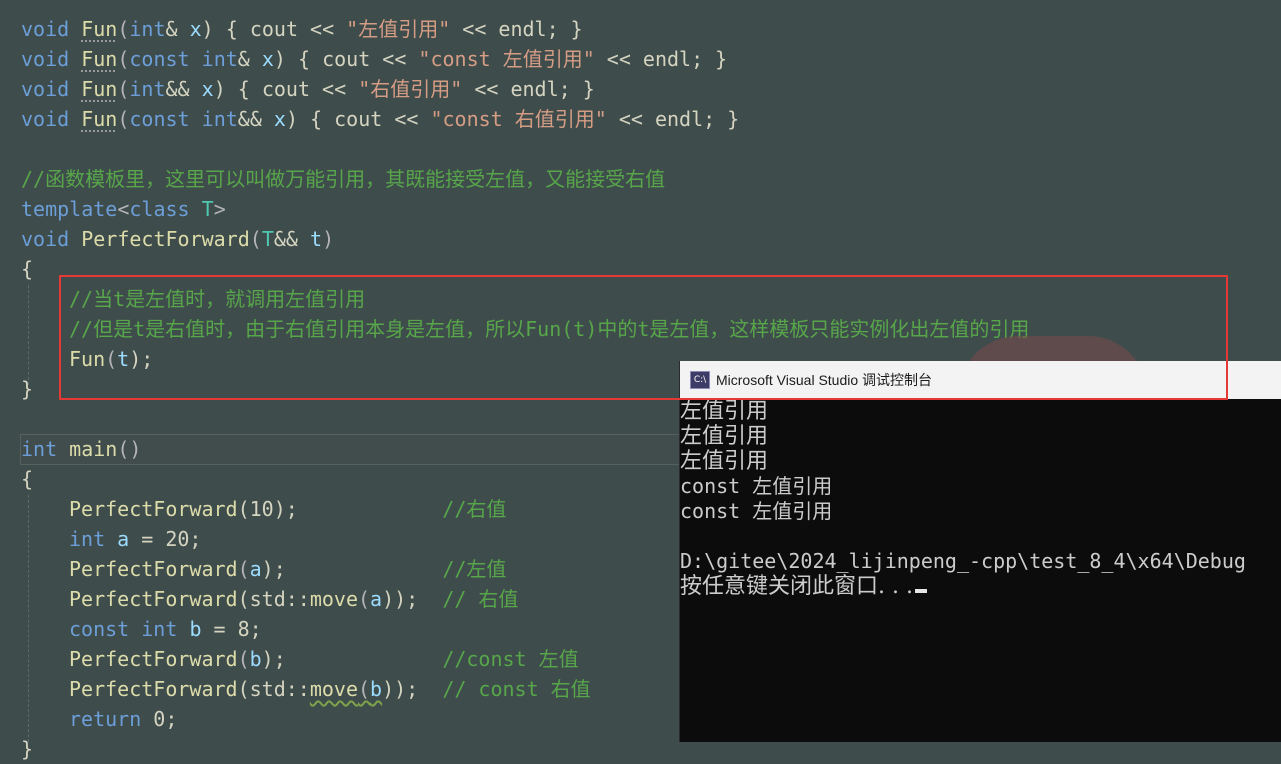 Image resolution: width=1281 pixels, height=764 pixels. What do you see at coordinates (287, 509) in the screenshot?
I see `code-line: PerfectForward(10); //右值` at bounding box center [287, 509].